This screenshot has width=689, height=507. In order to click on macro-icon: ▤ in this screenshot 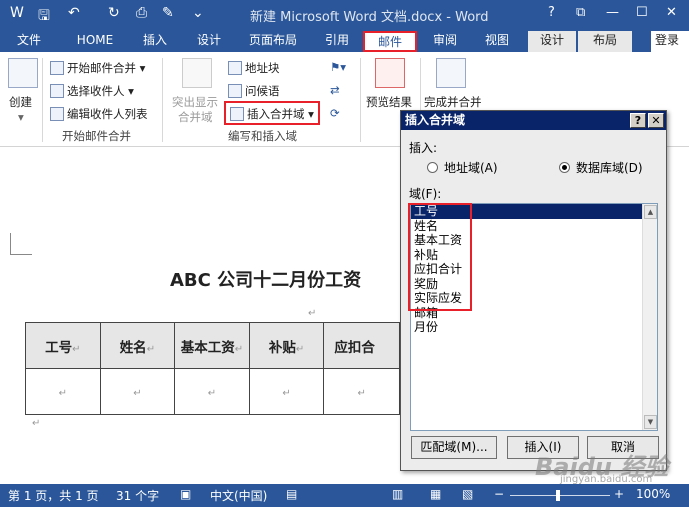, I will do `click(291, 494)`.